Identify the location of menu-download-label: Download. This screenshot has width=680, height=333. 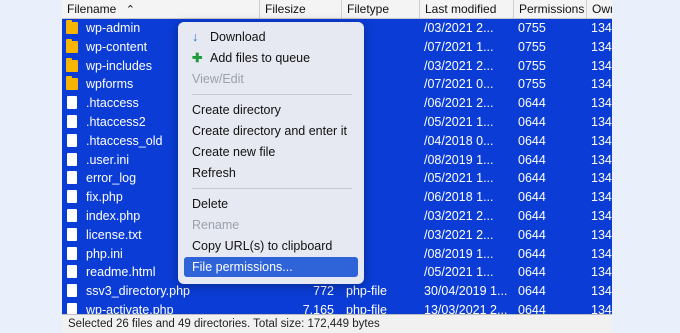
(238, 37).